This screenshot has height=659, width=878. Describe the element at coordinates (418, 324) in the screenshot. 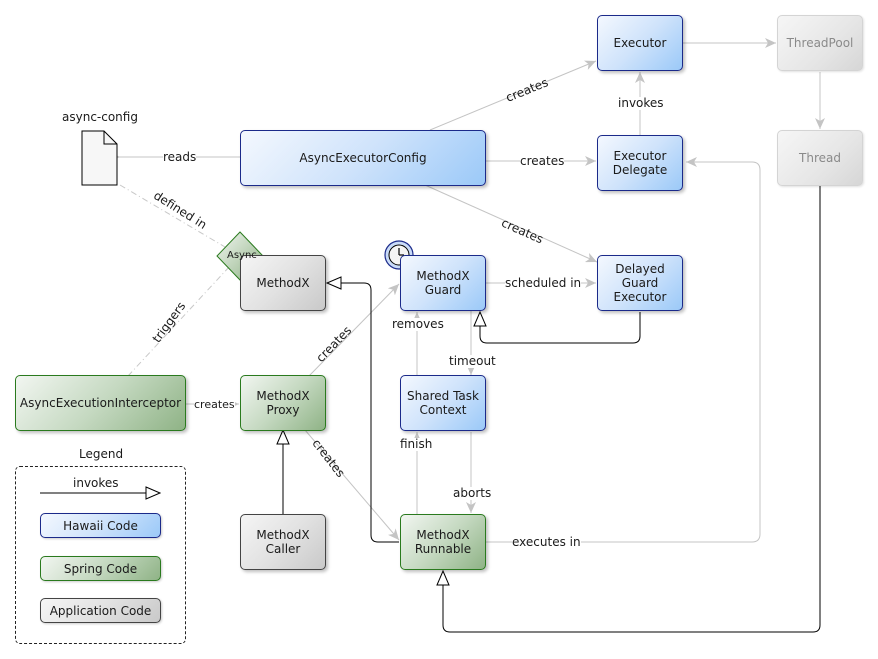

I see `edge-label-removes: removes` at that location.